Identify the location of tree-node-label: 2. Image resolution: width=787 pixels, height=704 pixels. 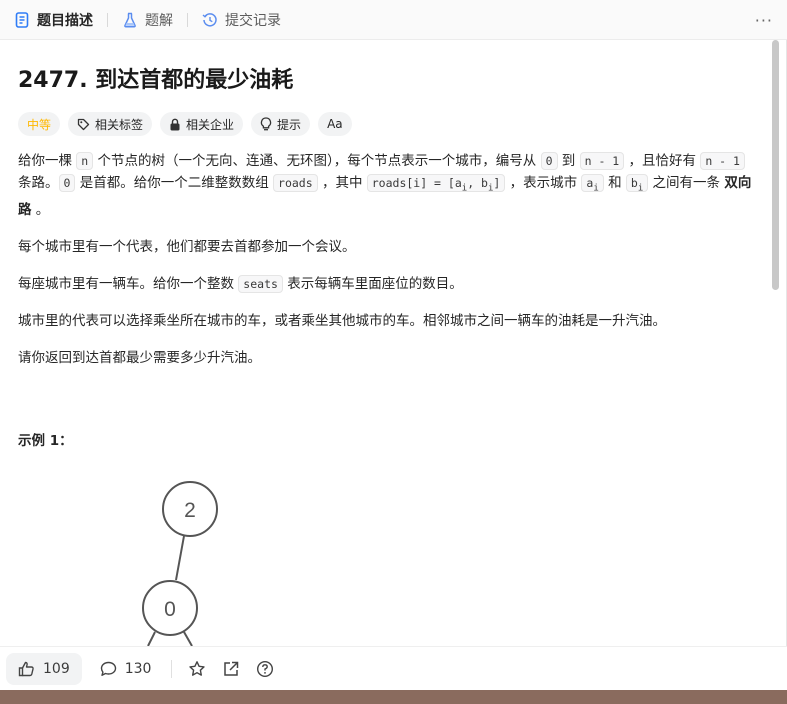
(190, 510).